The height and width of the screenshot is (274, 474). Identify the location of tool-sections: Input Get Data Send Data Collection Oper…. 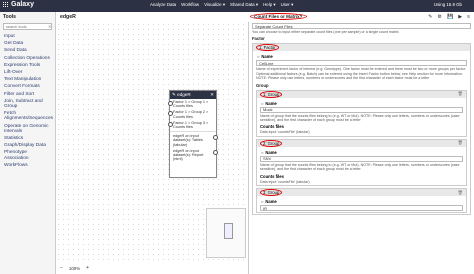
(27, 101).